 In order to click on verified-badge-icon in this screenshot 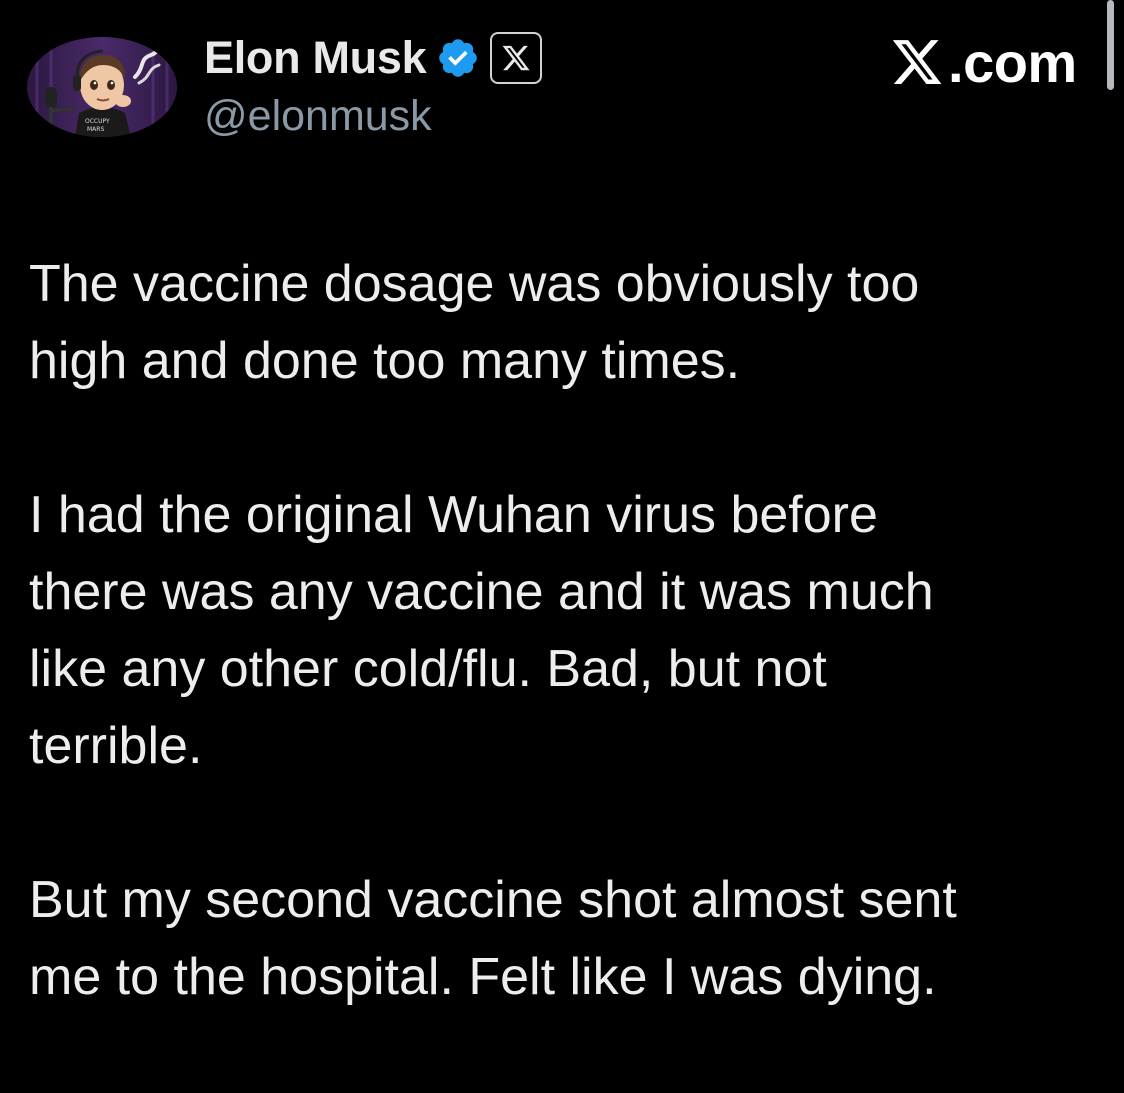, I will do `click(458, 58)`.